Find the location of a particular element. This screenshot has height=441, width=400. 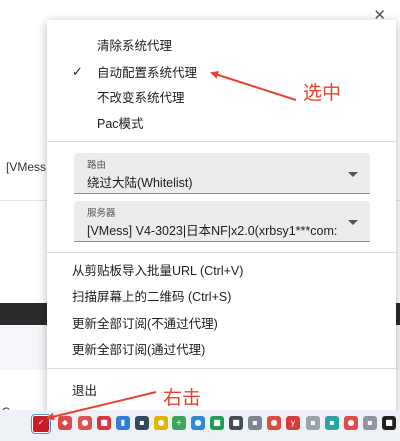

menu-item-label: 从剪贴板导入批量URL (Ctrl+V) is located at coordinates (158, 271).